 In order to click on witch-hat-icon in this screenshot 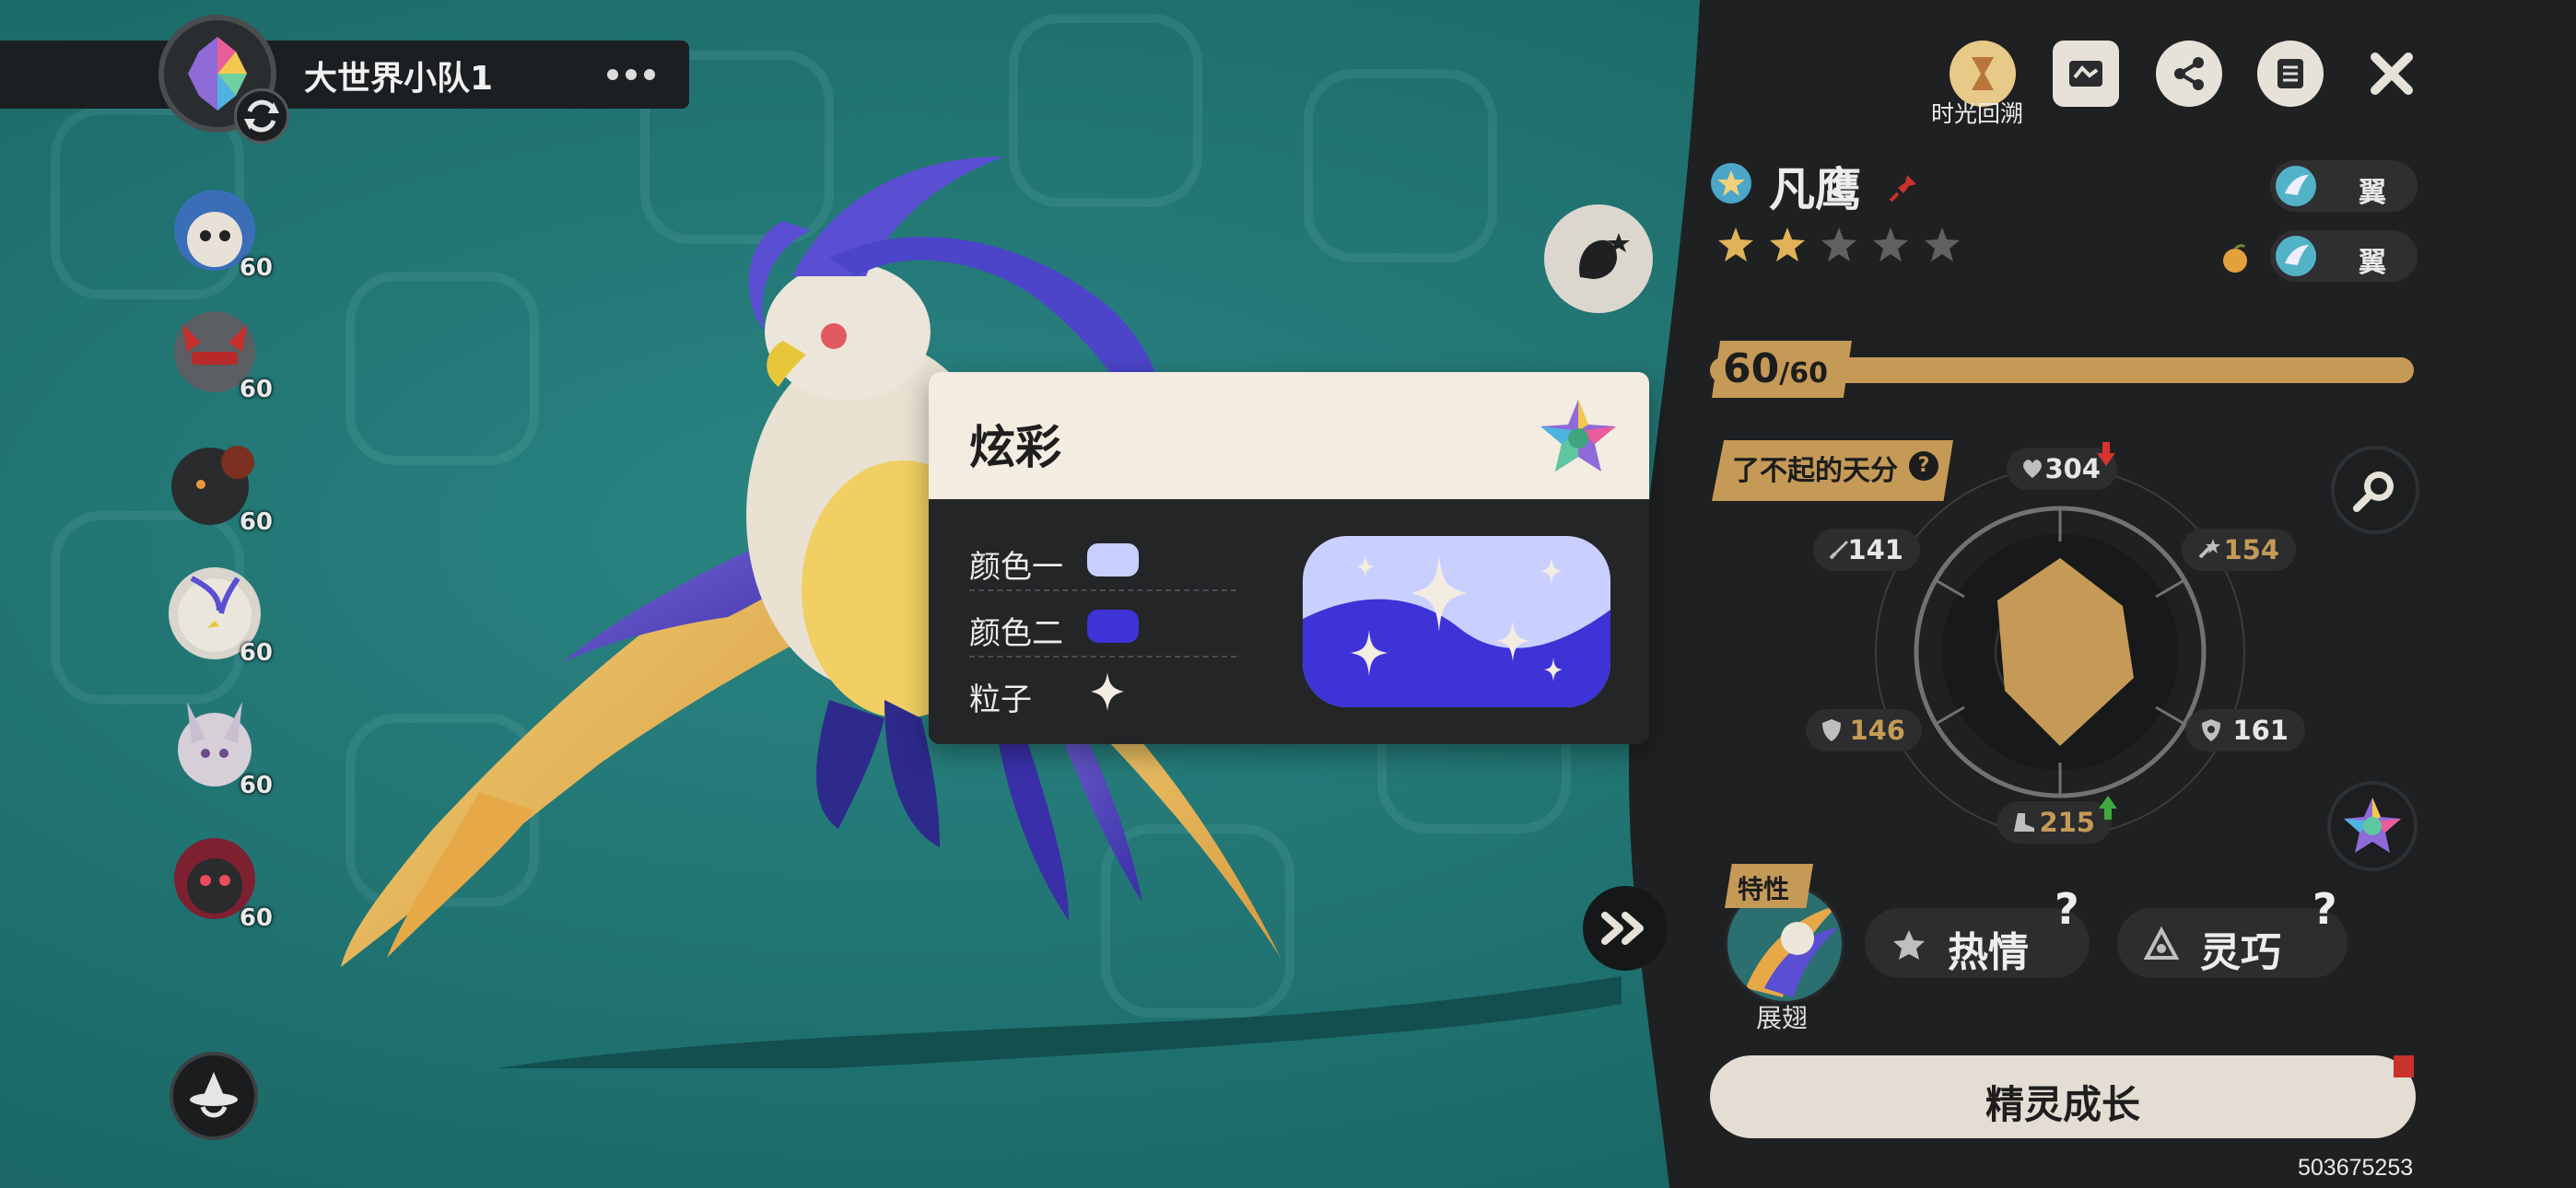, I will do `click(214, 1095)`.